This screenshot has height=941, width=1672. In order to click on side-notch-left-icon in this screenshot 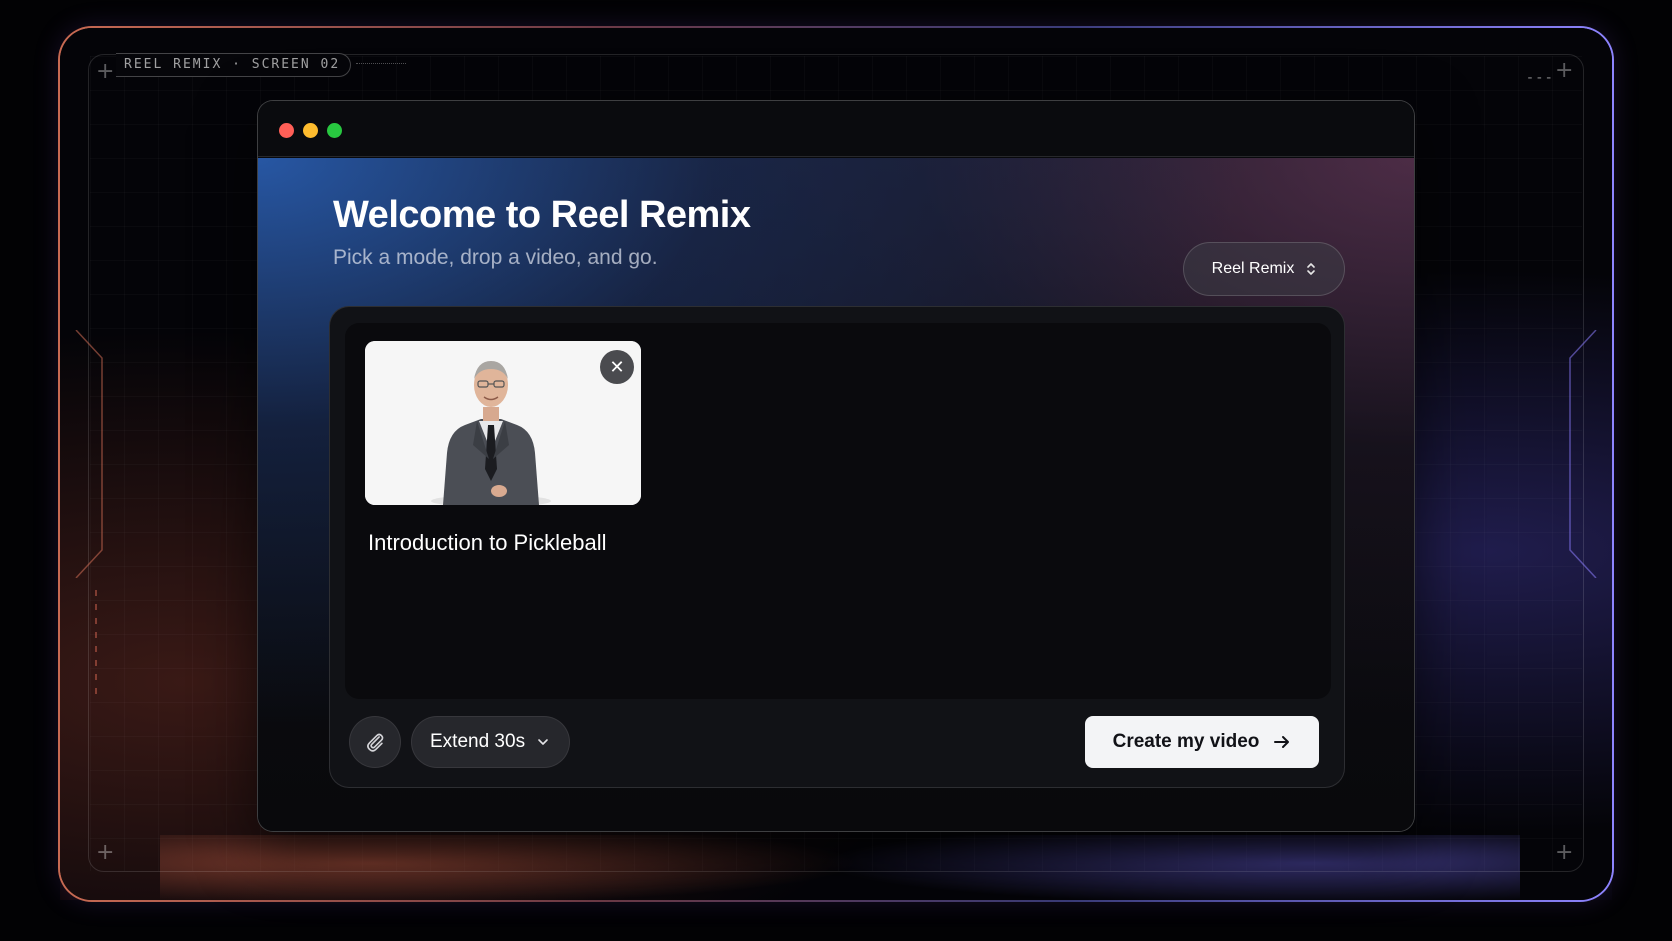, I will do `click(89, 454)`.